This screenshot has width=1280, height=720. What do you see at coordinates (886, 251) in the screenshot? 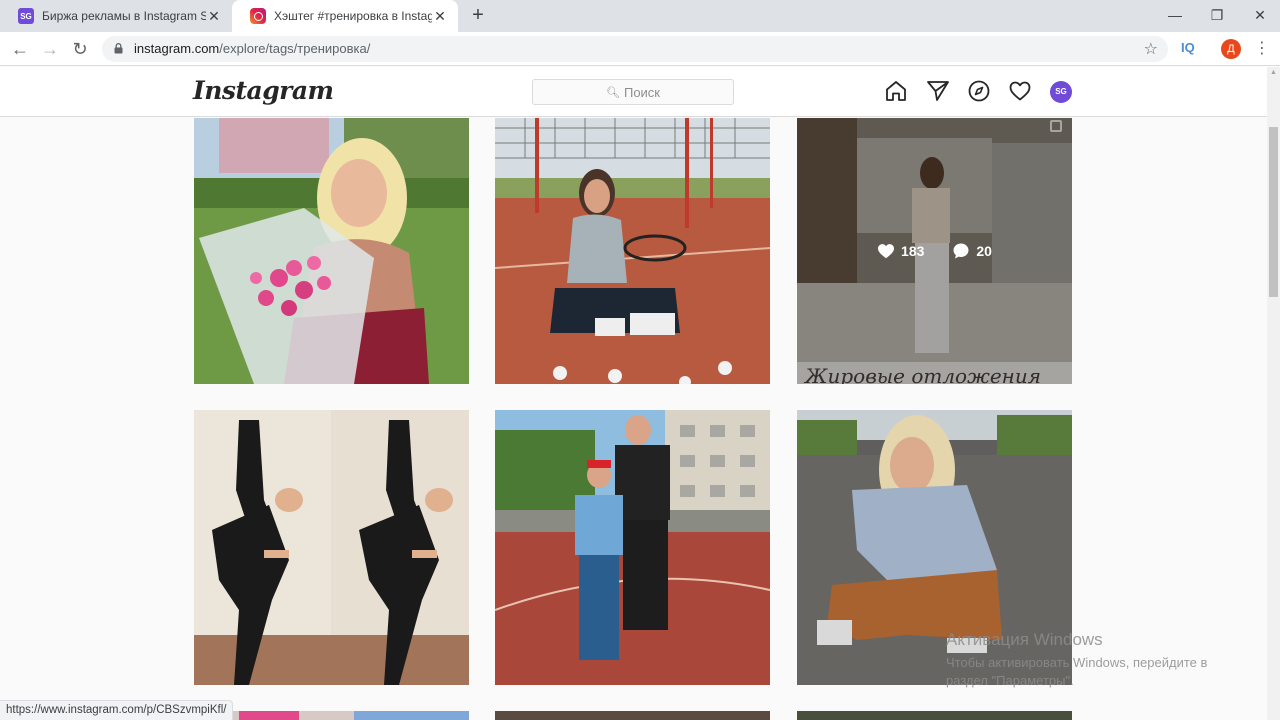
I see `heart-icon` at bounding box center [886, 251].